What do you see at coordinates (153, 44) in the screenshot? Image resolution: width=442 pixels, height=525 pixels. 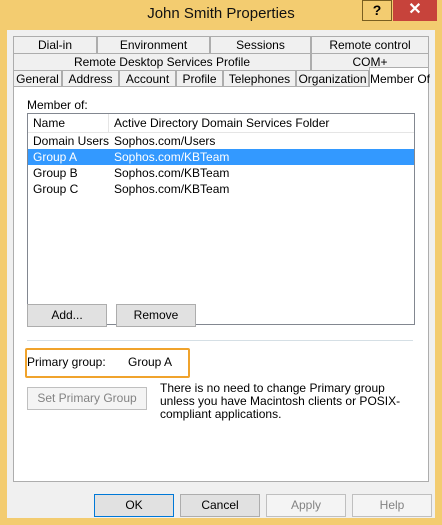 I see `tab-environment: Environment` at bounding box center [153, 44].